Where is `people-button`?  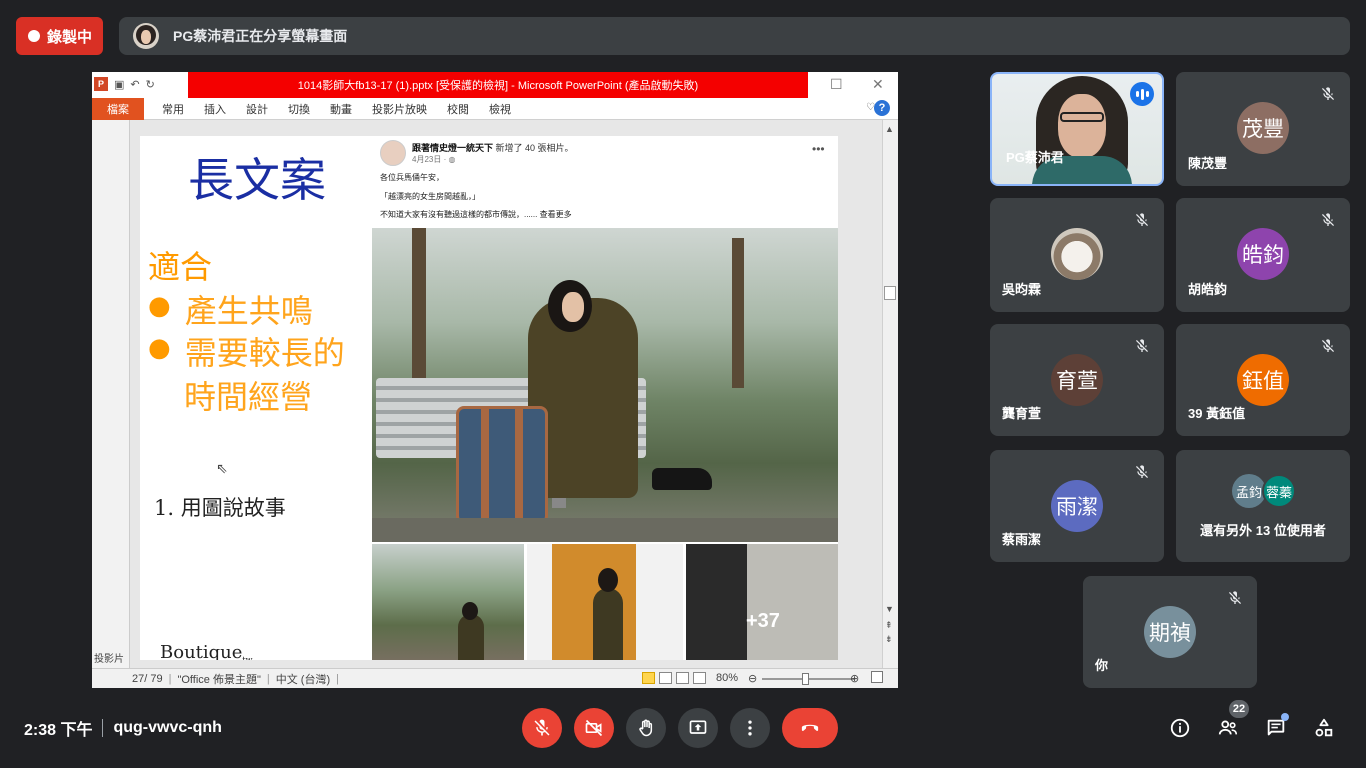
people-button is located at coordinates (1228, 728).